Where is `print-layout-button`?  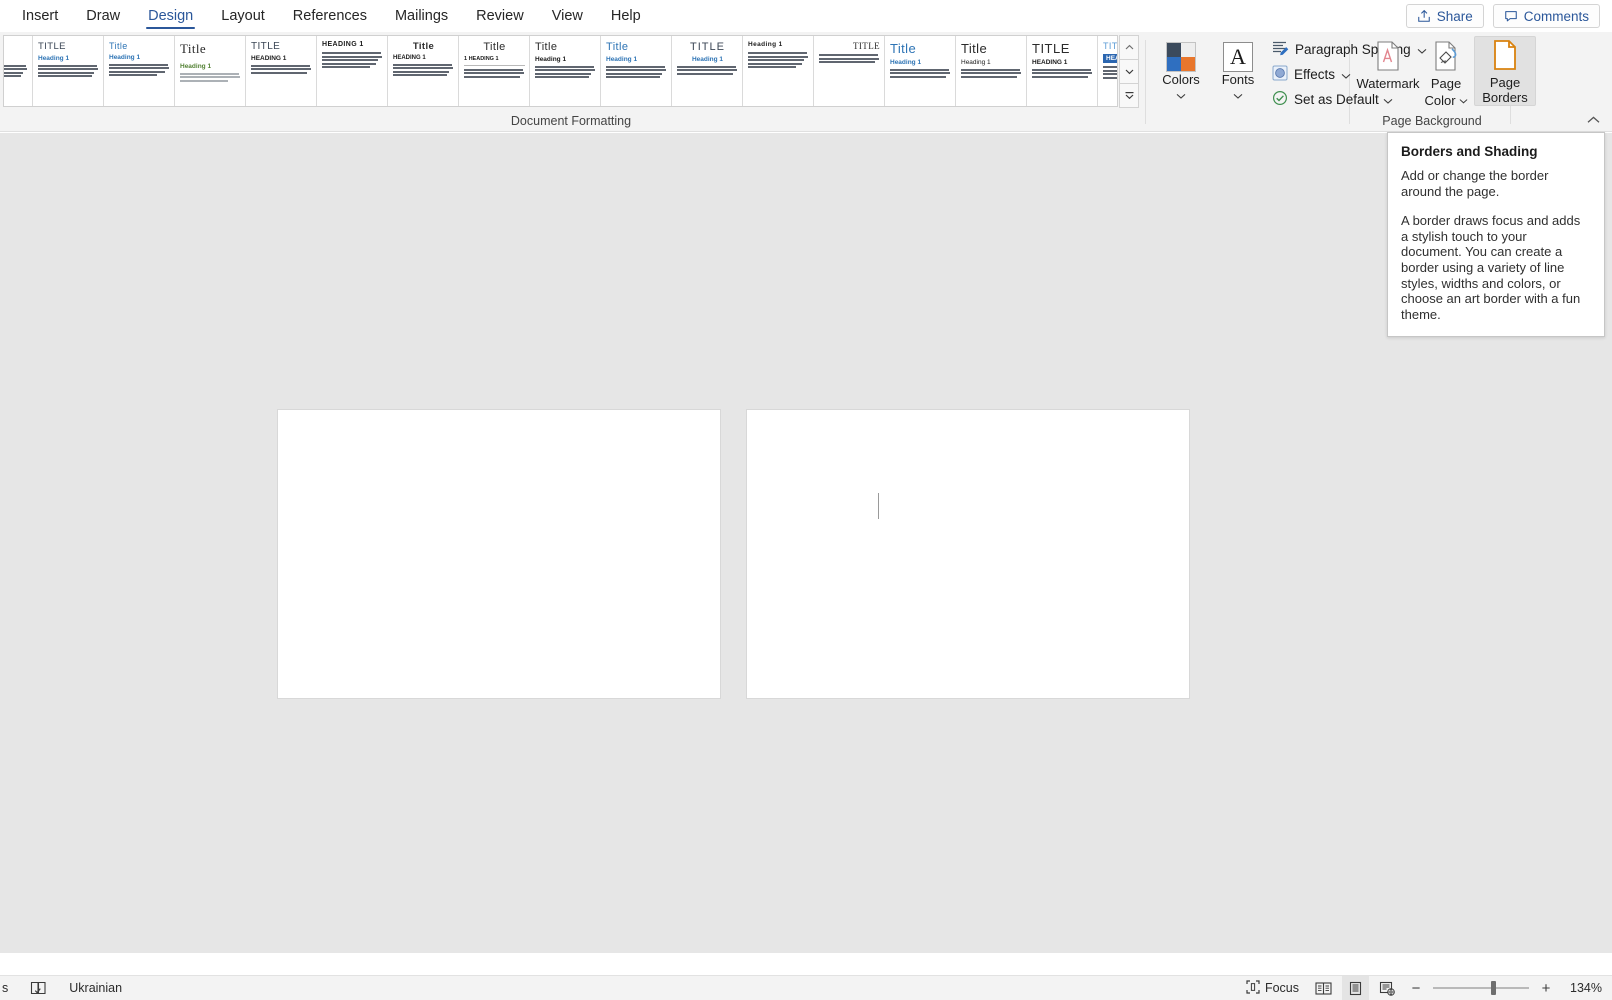 print-layout-button is located at coordinates (1355, 987).